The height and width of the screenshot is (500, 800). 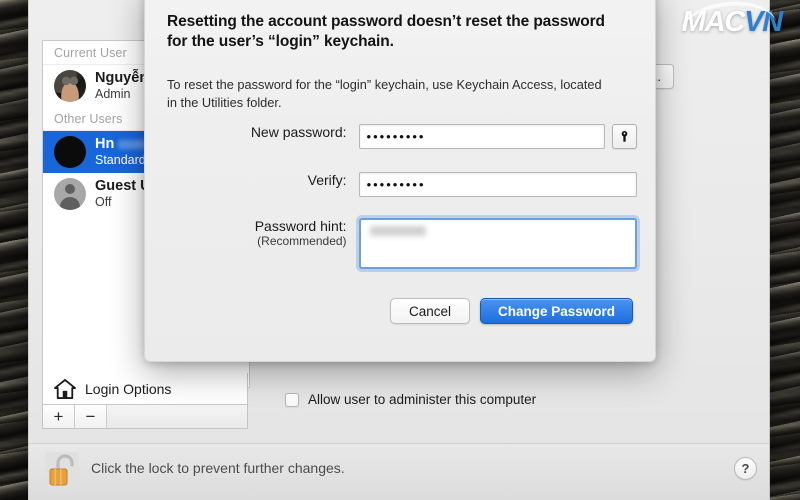 I want to click on user-list-toolbar: + −, so click(x=145, y=417).